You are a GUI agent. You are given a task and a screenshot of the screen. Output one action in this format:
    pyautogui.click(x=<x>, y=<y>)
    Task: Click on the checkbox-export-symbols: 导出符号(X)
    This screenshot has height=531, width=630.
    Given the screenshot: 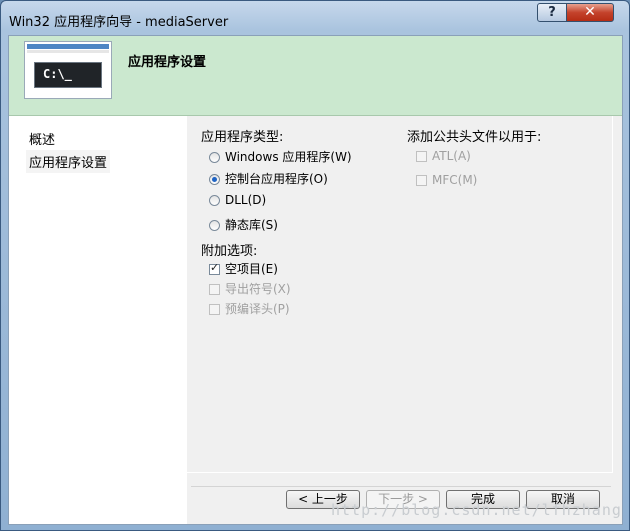 What is the action you would take?
    pyautogui.click(x=250, y=288)
    